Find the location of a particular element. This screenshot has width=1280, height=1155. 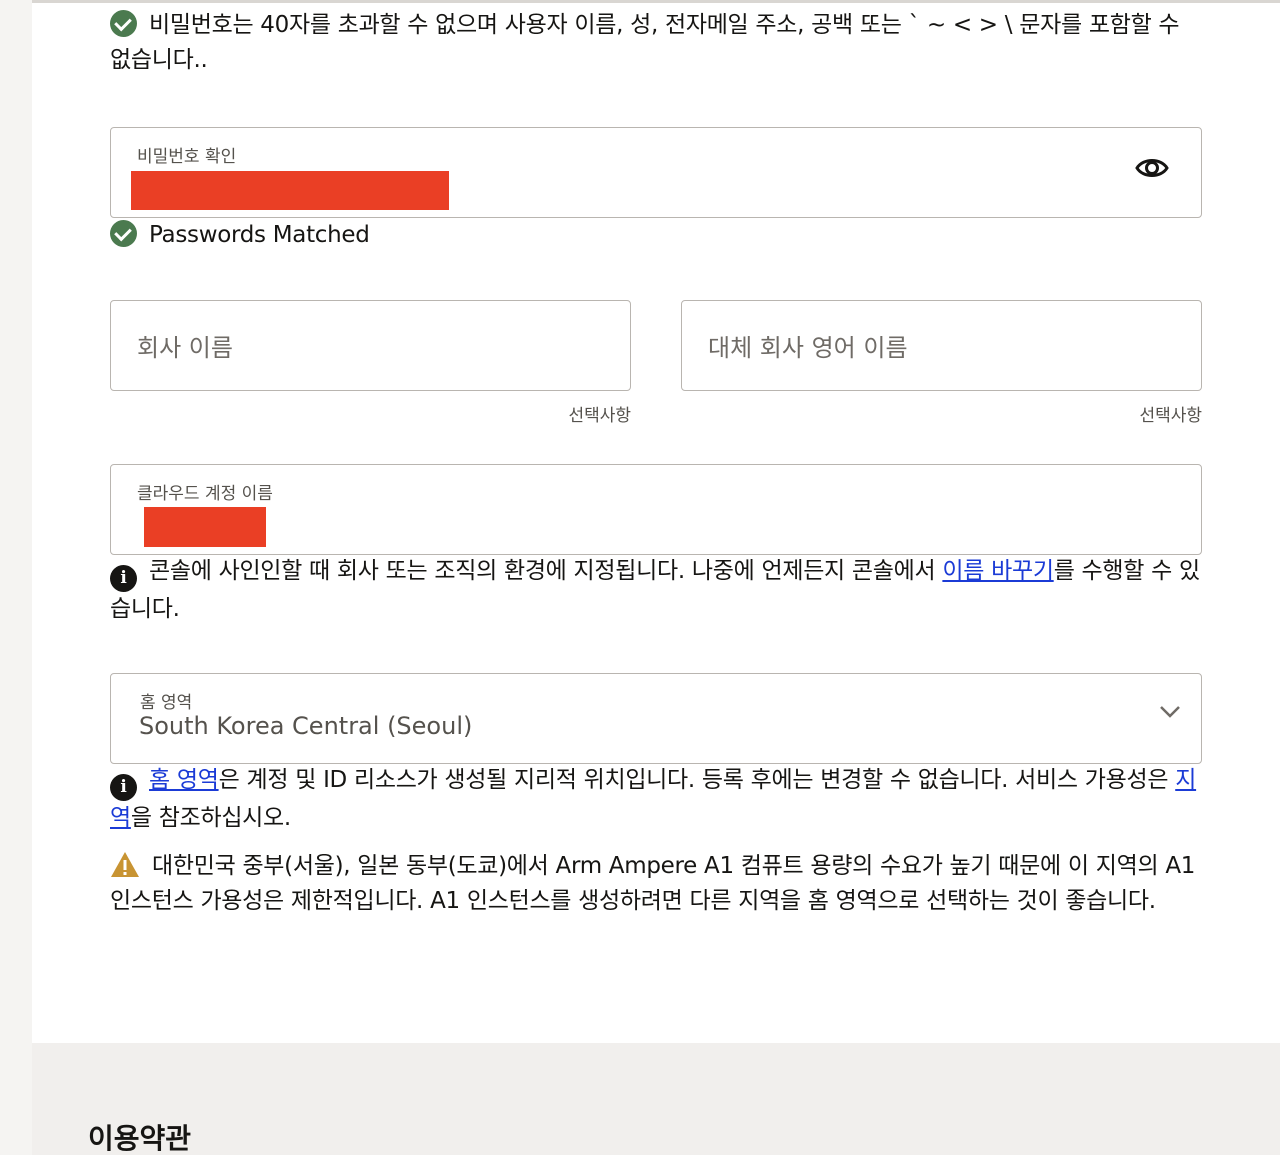

company-name-optional-hint: 선택사항 is located at coordinates (599, 416).